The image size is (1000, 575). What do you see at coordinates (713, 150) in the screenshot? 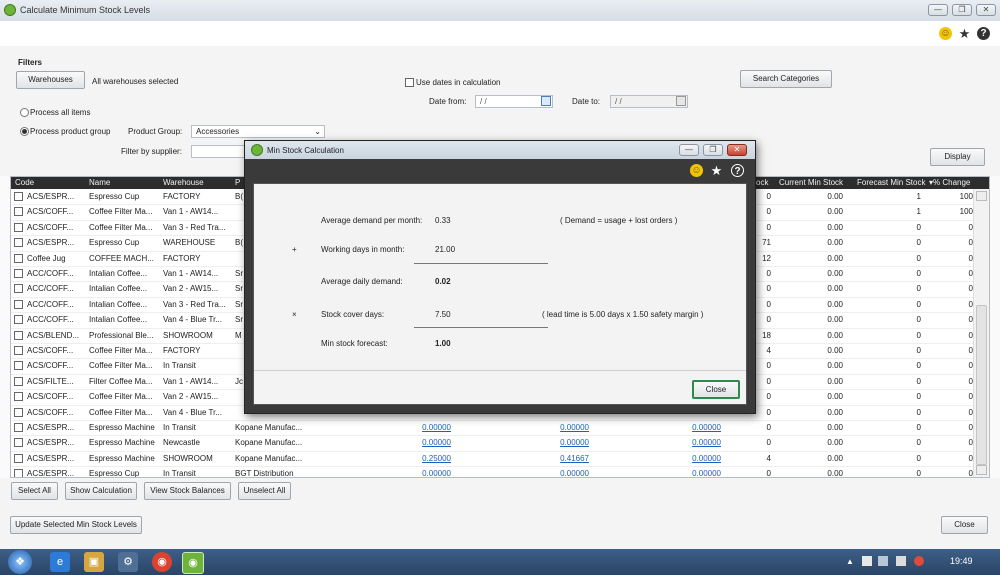
I see `dialog-maximize-button: ❐` at bounding box center [713, 150].